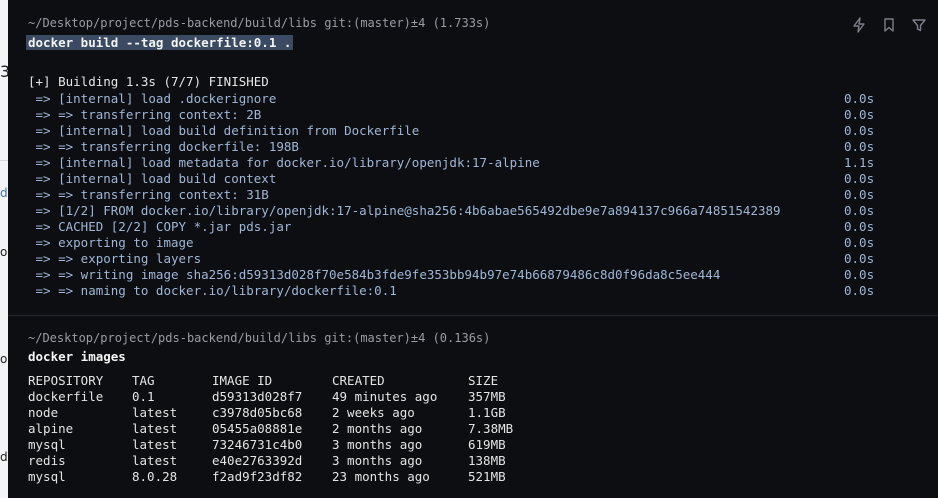  What do you see at coordinates (47, 460) in the screenshot?
I see `table-cell: redis` at bounding box center [47, 460].